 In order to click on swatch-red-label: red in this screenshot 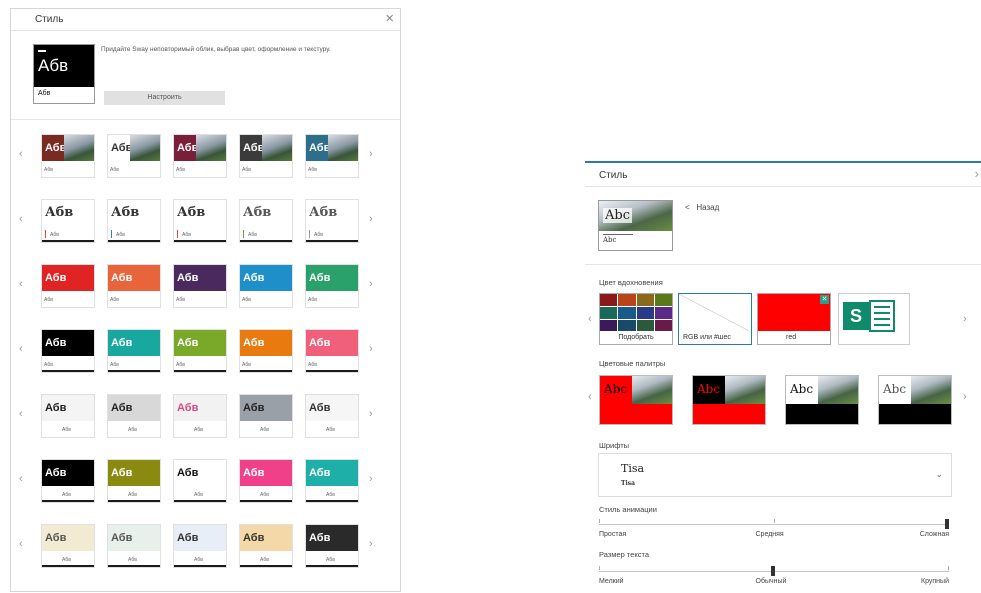, I will do `click(794, 337)`.